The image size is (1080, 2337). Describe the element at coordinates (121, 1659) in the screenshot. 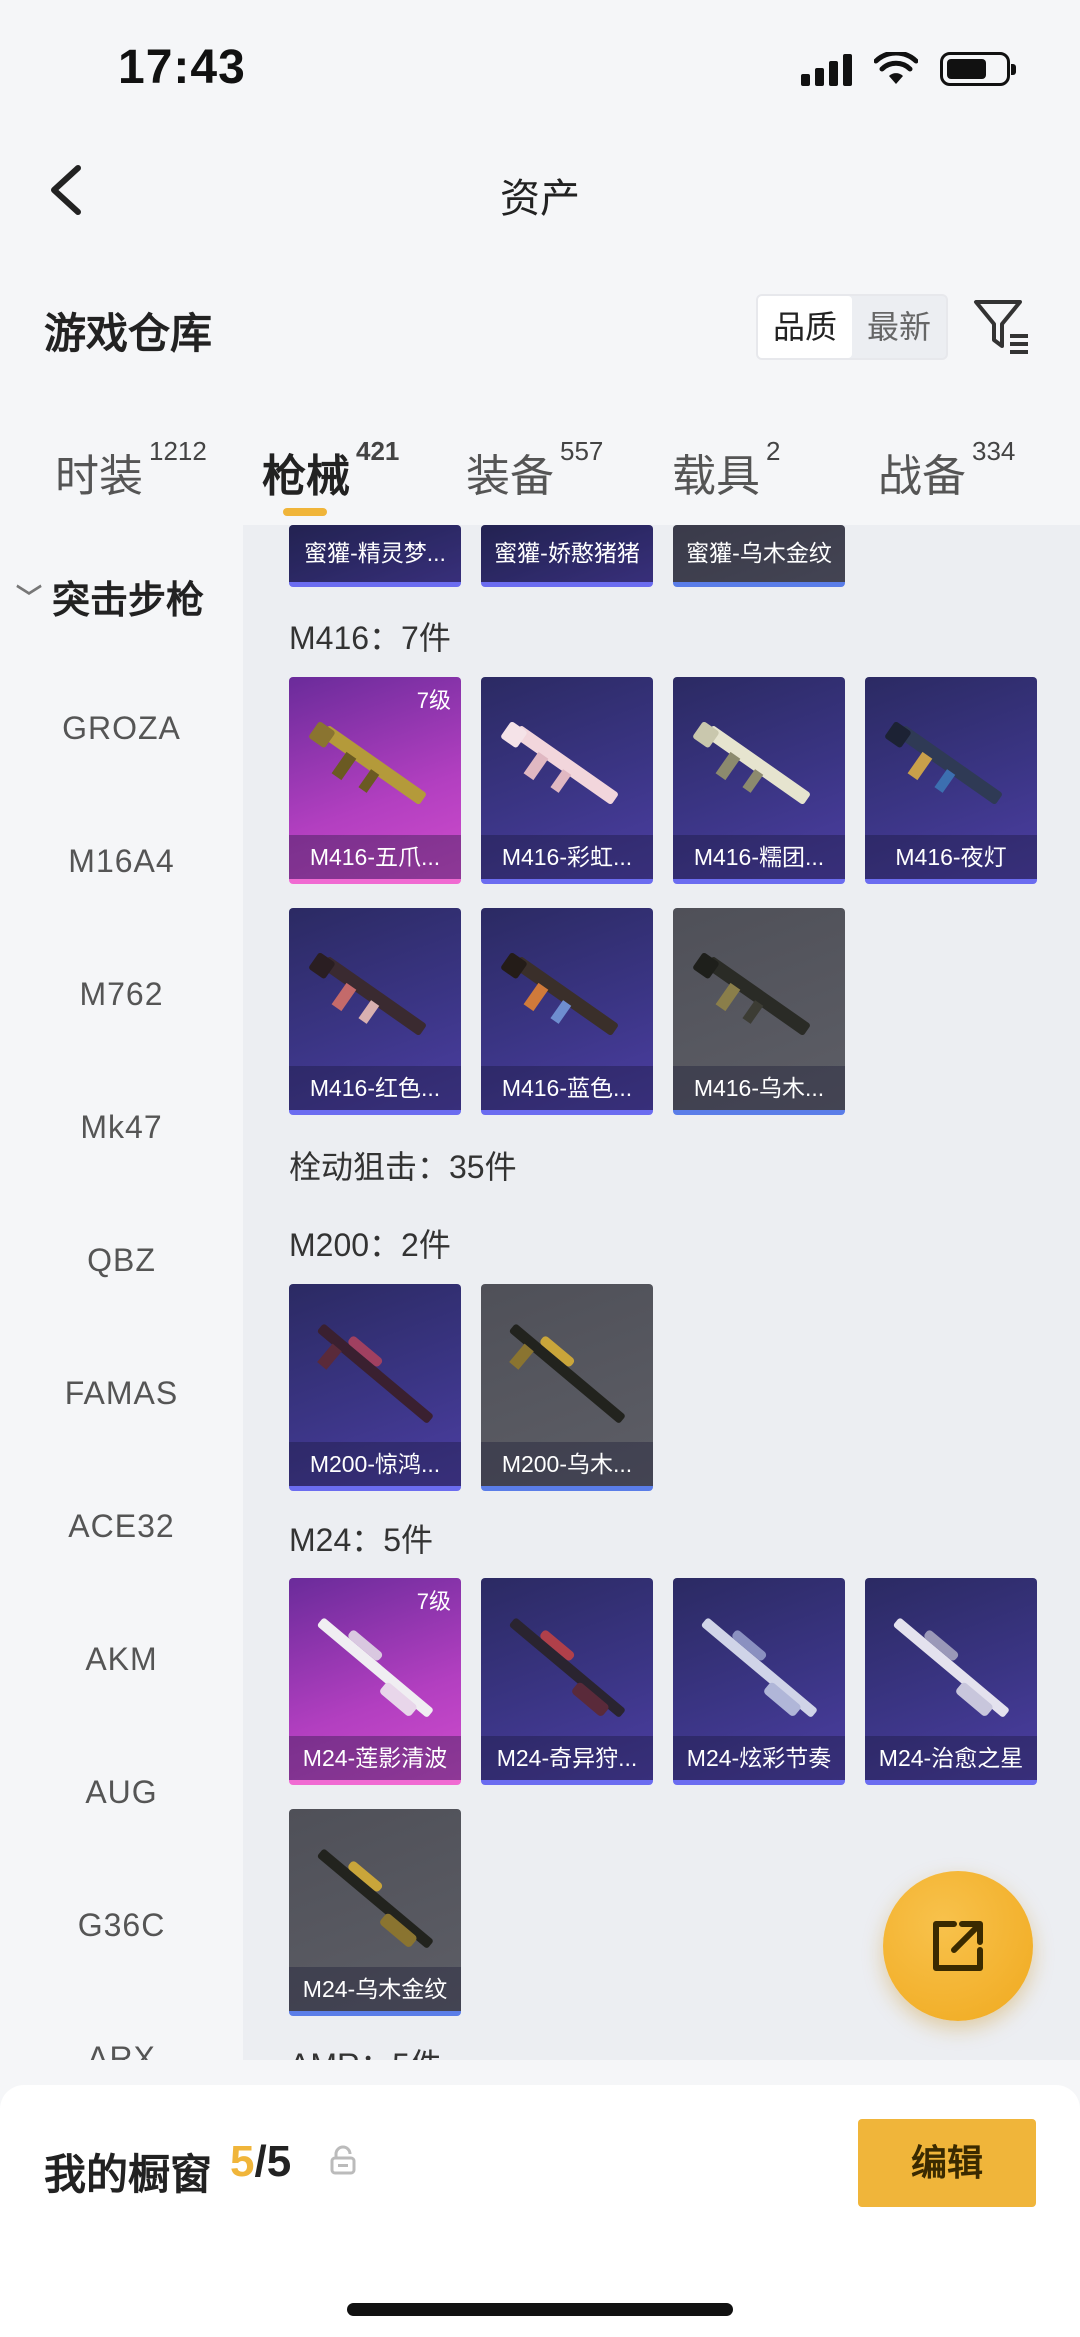

I see `sidebar-item-akm: AKM` at that location.